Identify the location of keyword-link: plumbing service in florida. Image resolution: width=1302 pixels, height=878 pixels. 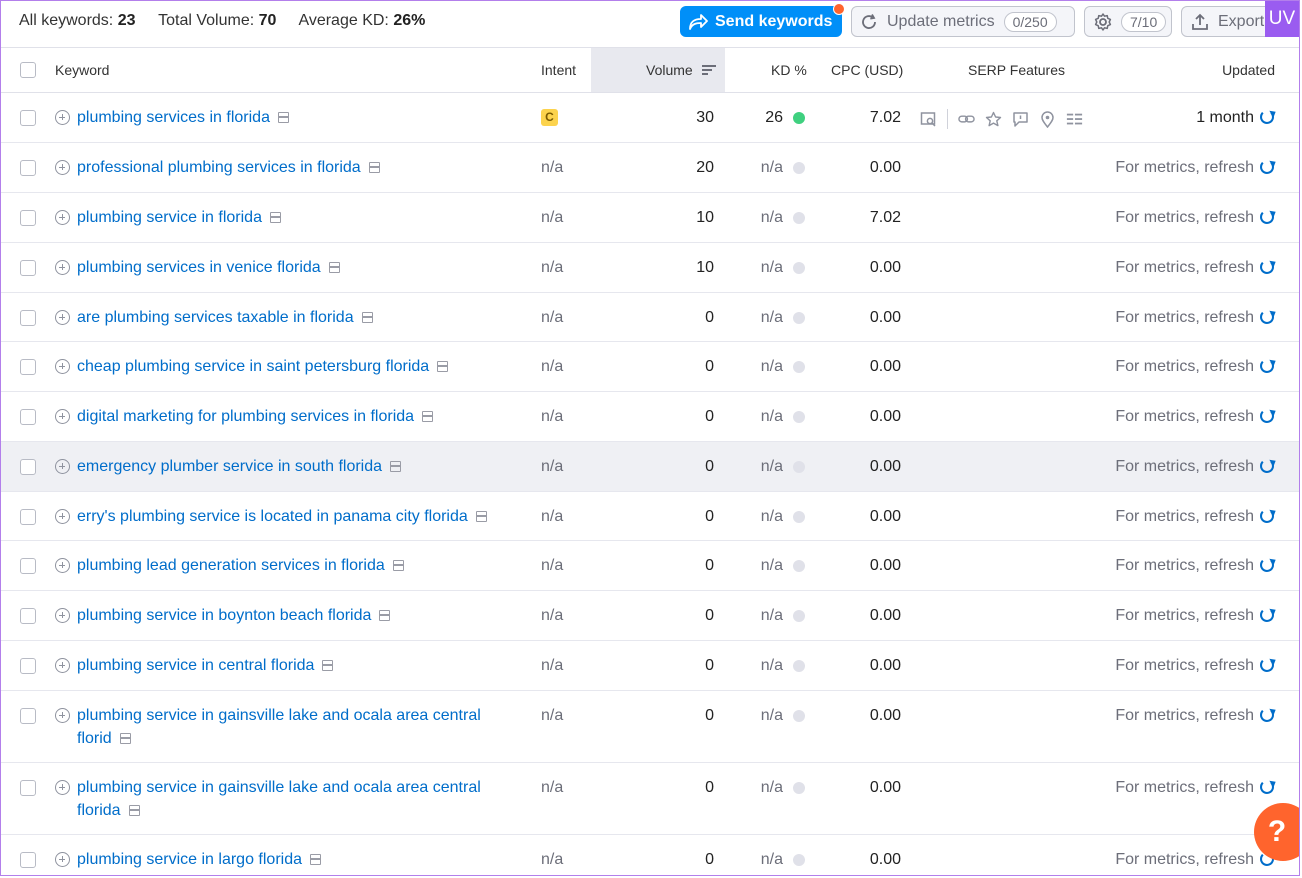
(297, 217).